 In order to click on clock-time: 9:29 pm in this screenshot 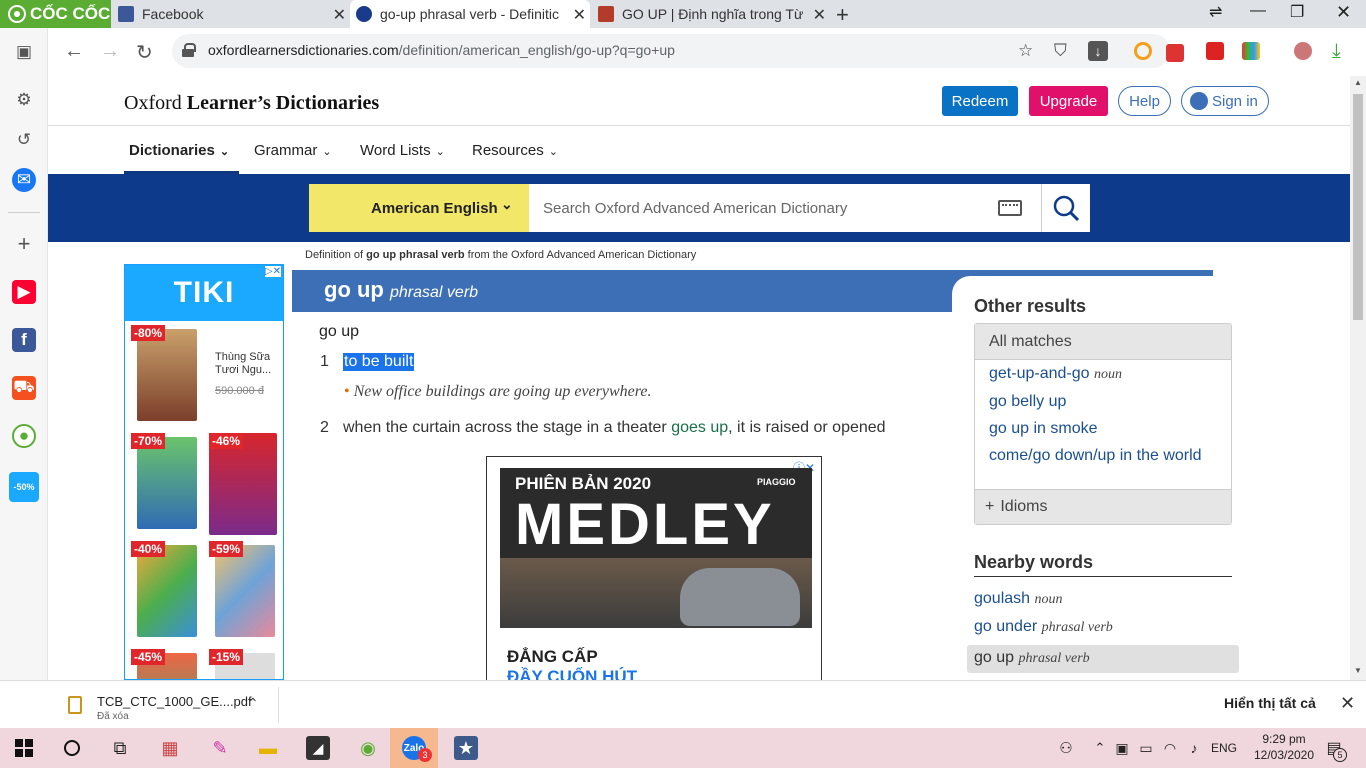, I will do `click(1284, 739)`.